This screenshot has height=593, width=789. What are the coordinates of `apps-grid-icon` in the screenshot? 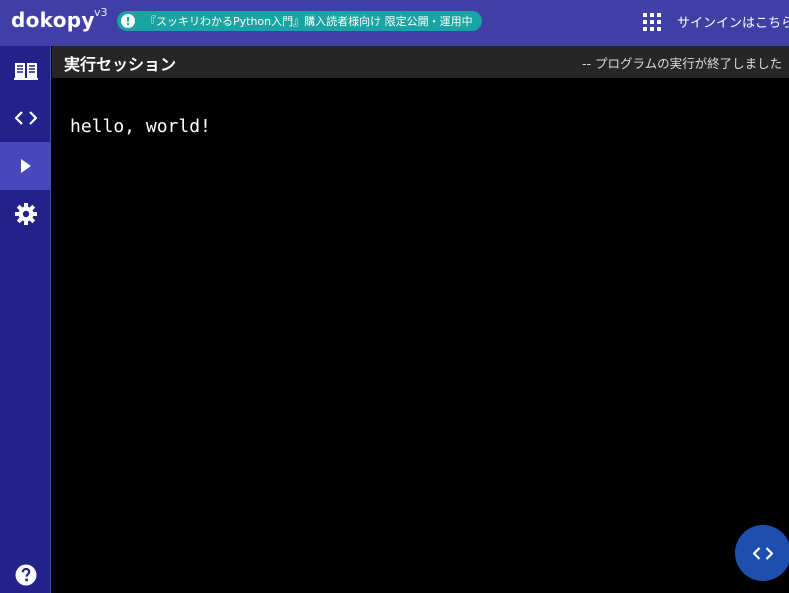 It's located at (652, 22).